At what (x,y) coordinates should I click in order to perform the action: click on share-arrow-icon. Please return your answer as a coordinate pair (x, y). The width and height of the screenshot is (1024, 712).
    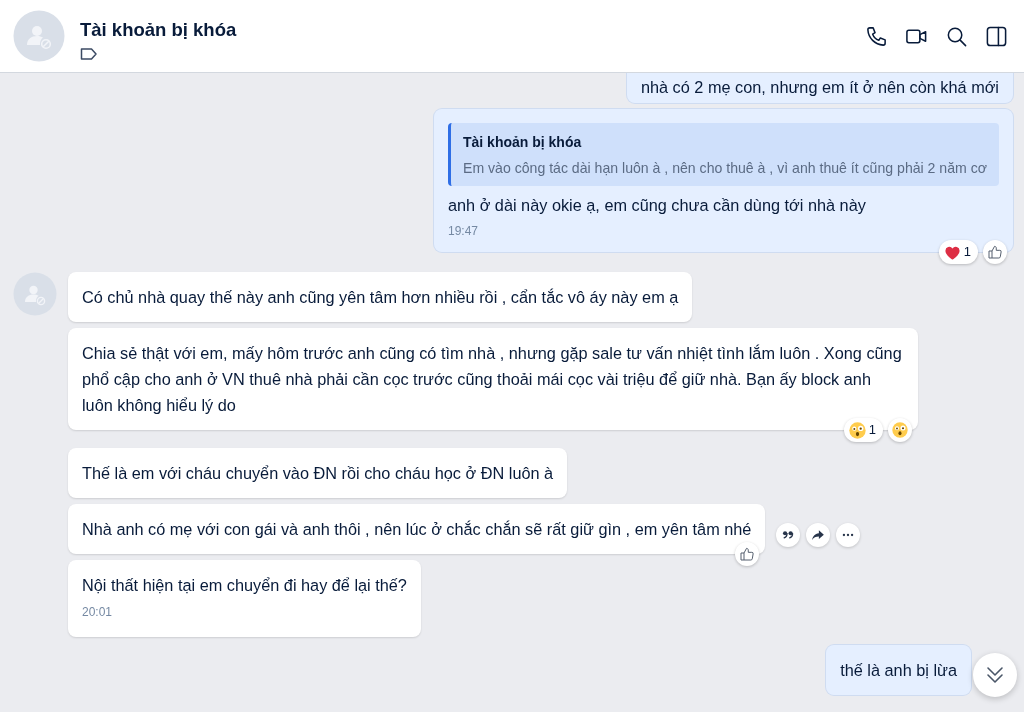
    Looking at the image, I should click on (818, 535).